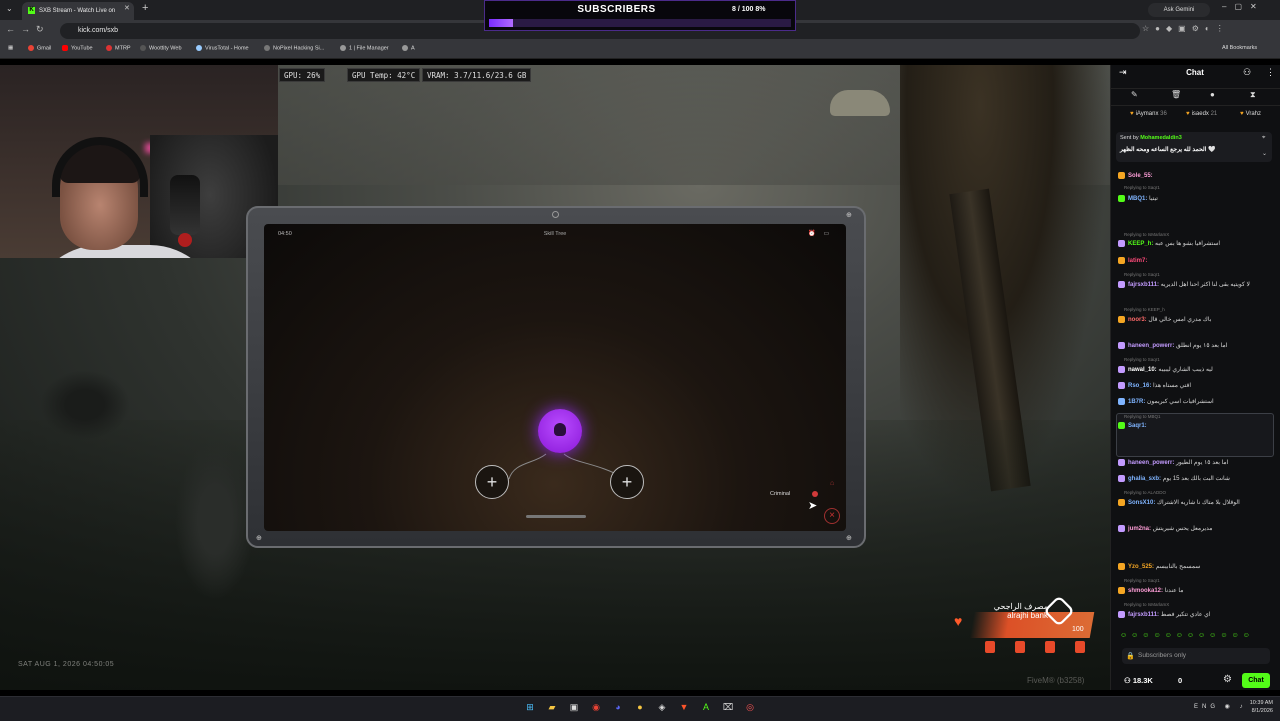  I want to click on chat-message: 1B7R: استشرافيات اسي كبريمون, so click(1196, 401).